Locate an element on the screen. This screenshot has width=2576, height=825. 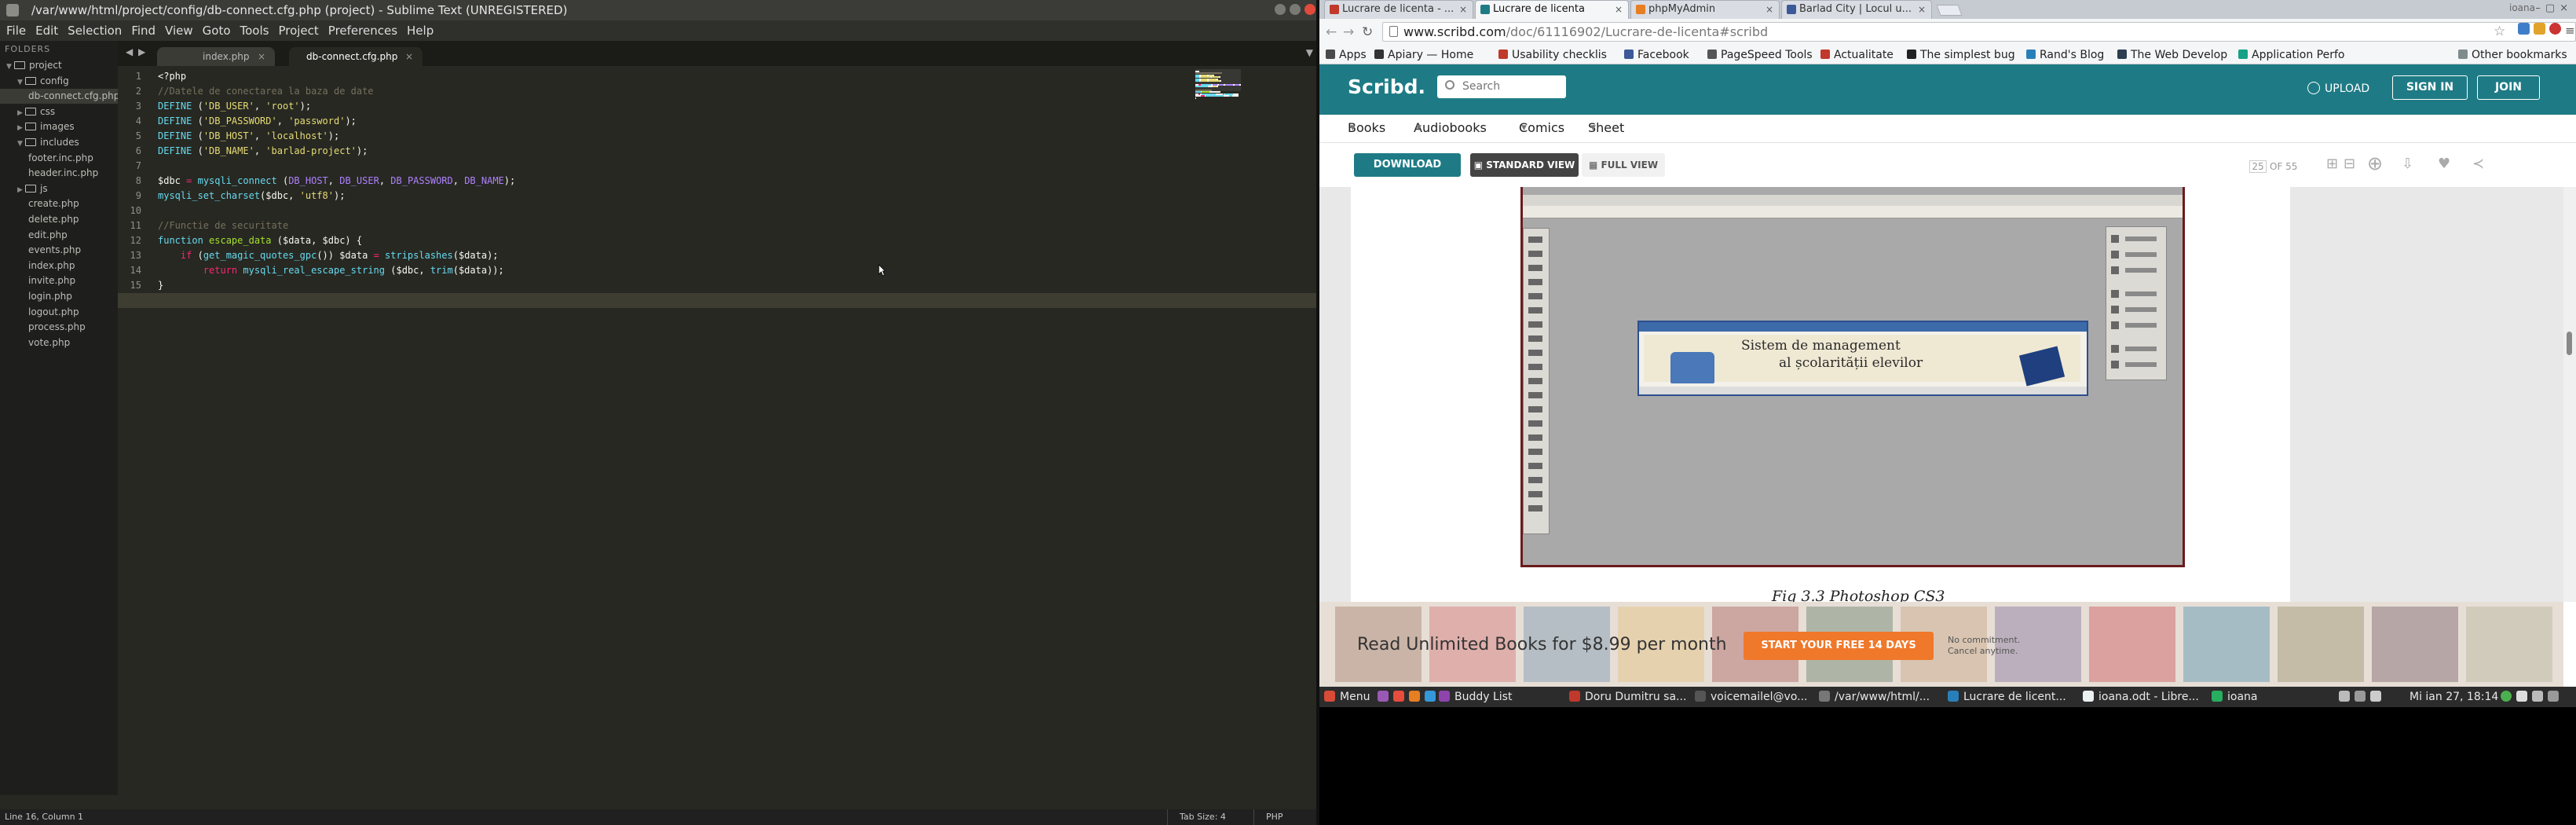
sidebar-file: delete.php is located at coordinates (59, 219).